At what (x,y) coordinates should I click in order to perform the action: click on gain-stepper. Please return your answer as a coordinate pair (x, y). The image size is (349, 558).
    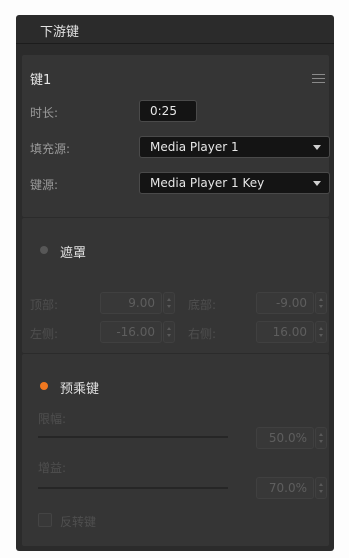
    Looking at the image, I should click on (321, 488).